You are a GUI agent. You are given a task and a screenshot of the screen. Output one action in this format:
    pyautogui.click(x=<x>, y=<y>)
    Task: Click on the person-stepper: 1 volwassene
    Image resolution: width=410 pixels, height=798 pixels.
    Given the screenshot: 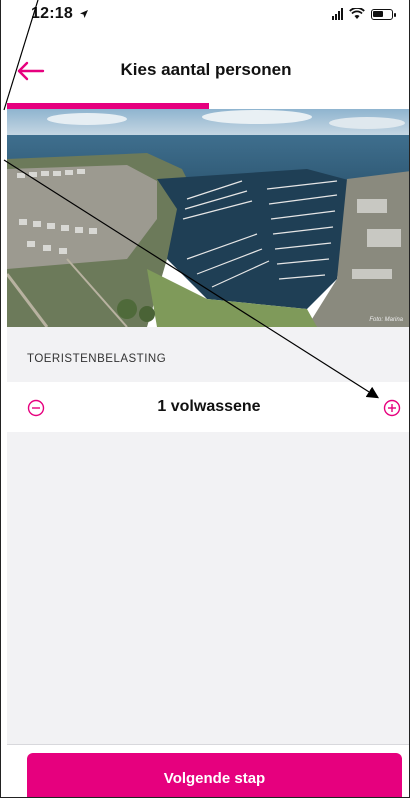 What is the action you would take?
    pyautogui.click(x=208, y=407)
    